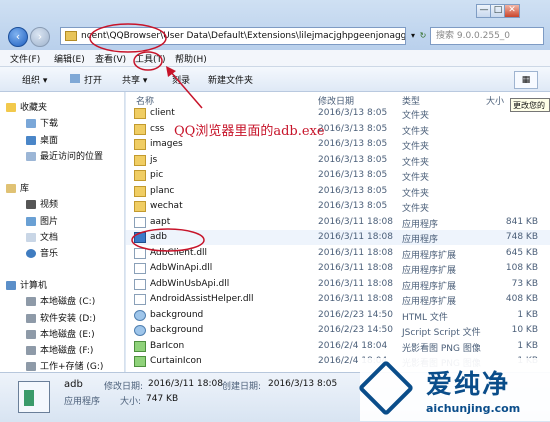 This screenshot has height=422, width=550. What do you see at coordinates (82, 402) in the screenshot?
I see `details-type: 应用程序` at bounding box center [82, 402].